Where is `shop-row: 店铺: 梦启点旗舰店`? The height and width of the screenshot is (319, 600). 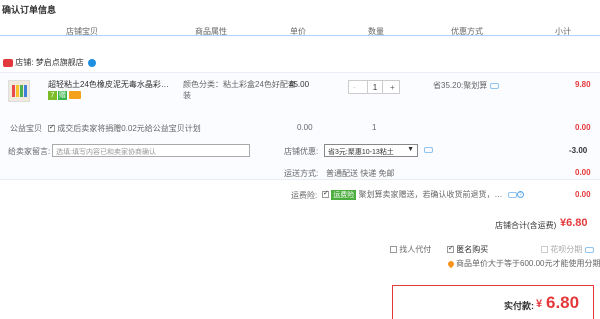 shop-row: 店铺: 梦启点旗舰店 is located at coordinates (49, 63).